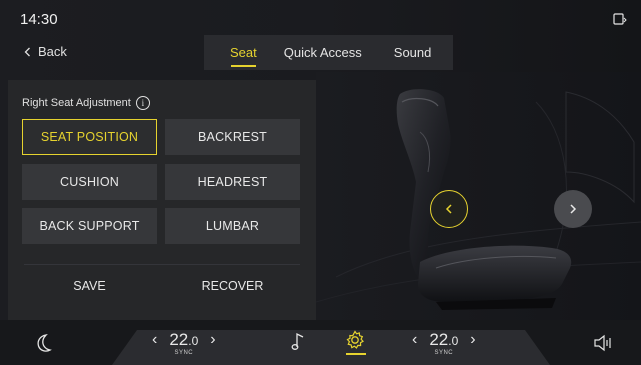  I want to click on bottom-bar-background, so click(320, 342).